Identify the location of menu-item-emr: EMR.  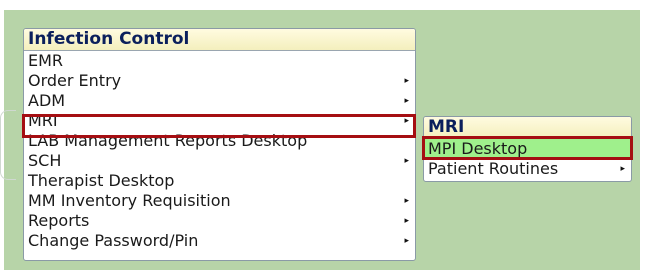
(219, 61).